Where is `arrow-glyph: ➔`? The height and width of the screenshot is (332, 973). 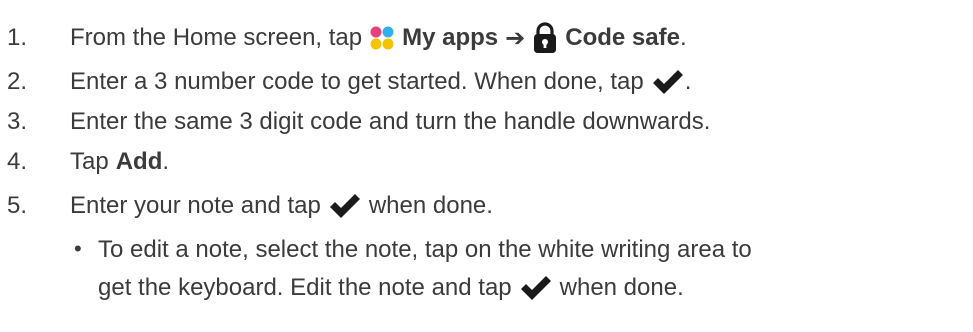
arrow-glyph: ➔ is located at coordinates (515, 38).